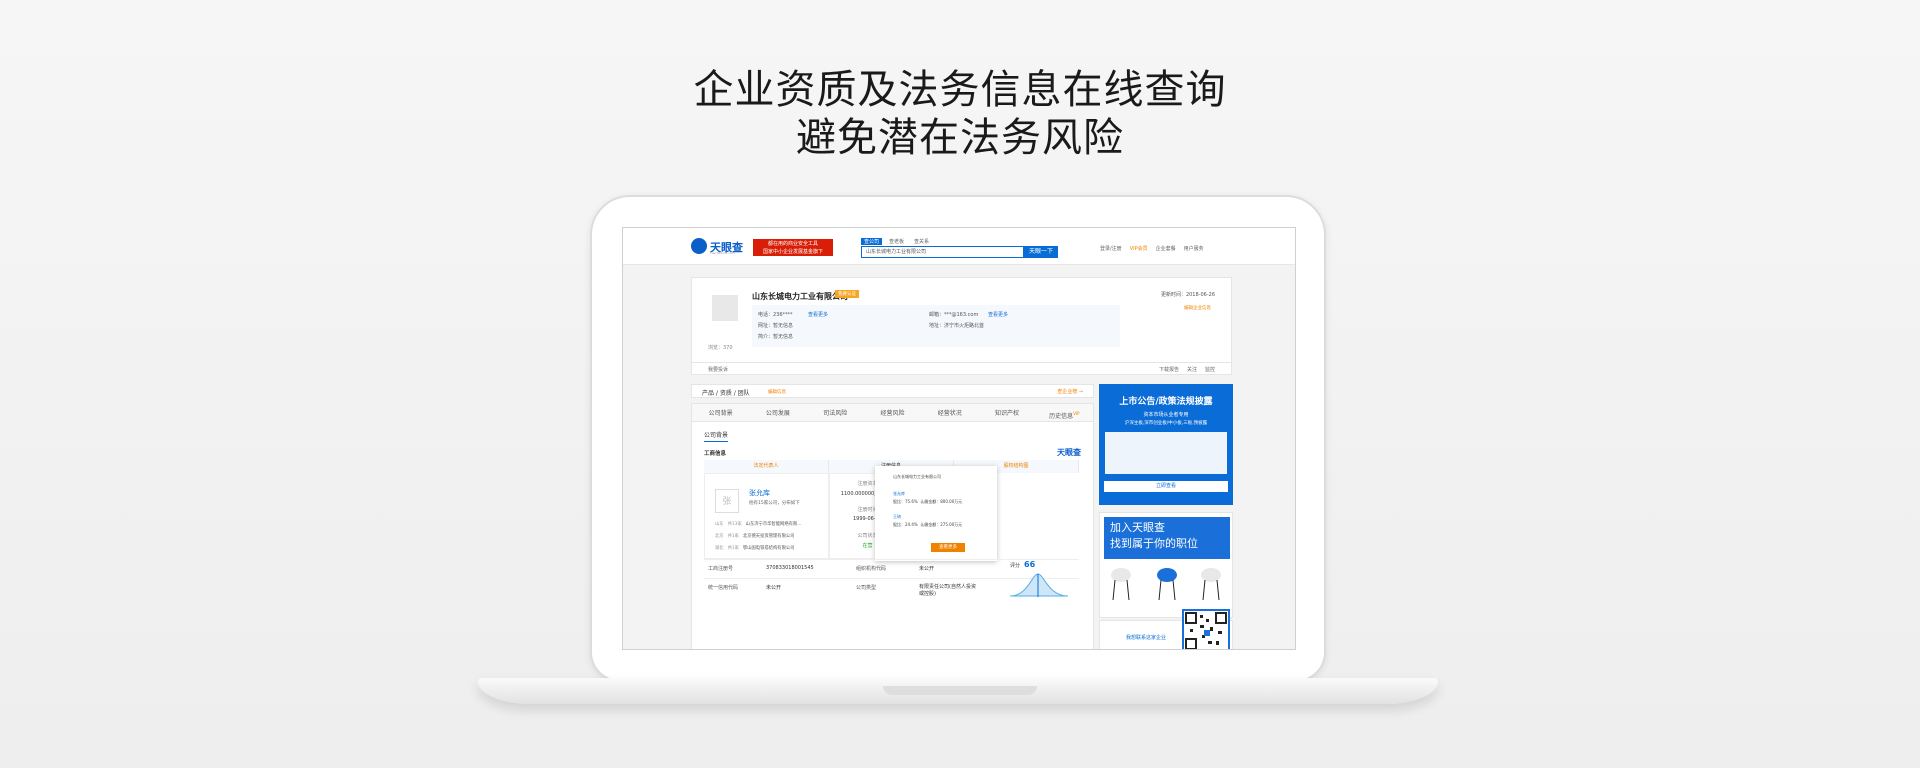 This screenshot has height=768, width=1920. I want to click on chair-icon, so click(1211, 584).